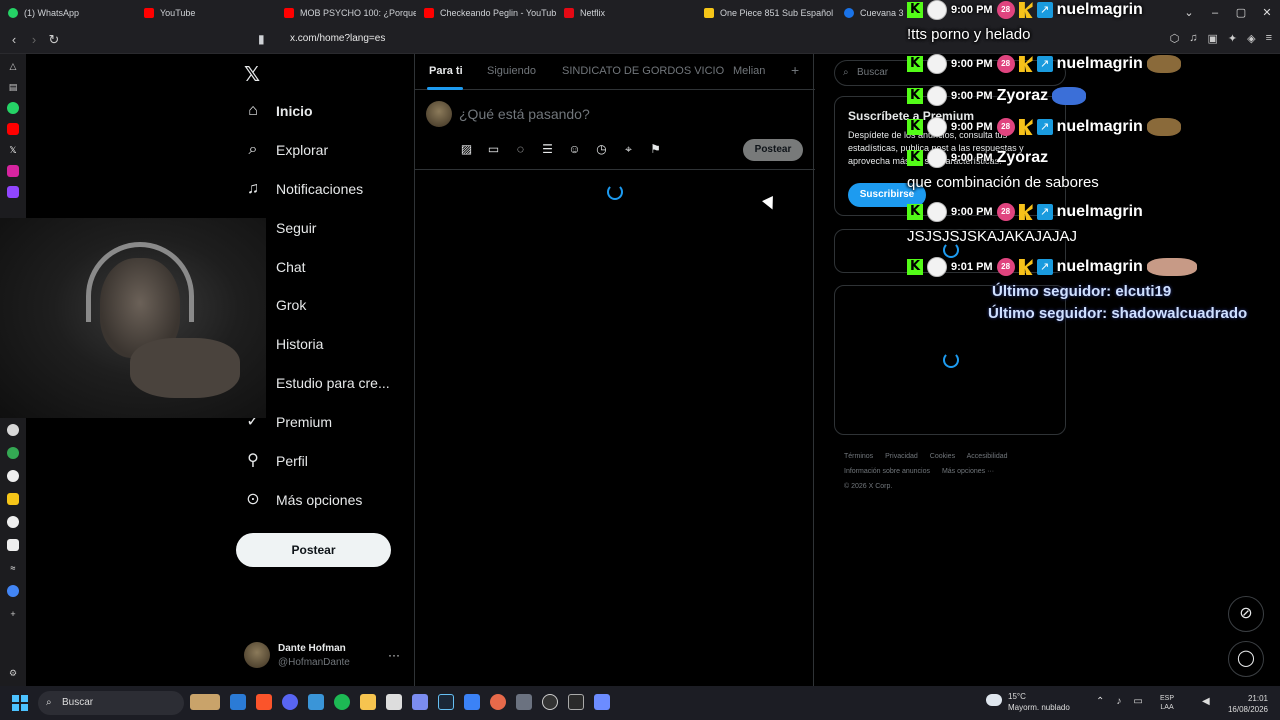  Describe the element at coordinates (303, 189) in the screenshot. I see `sidebar-item-notificaciones: ♫ Notificaciones` at that location.